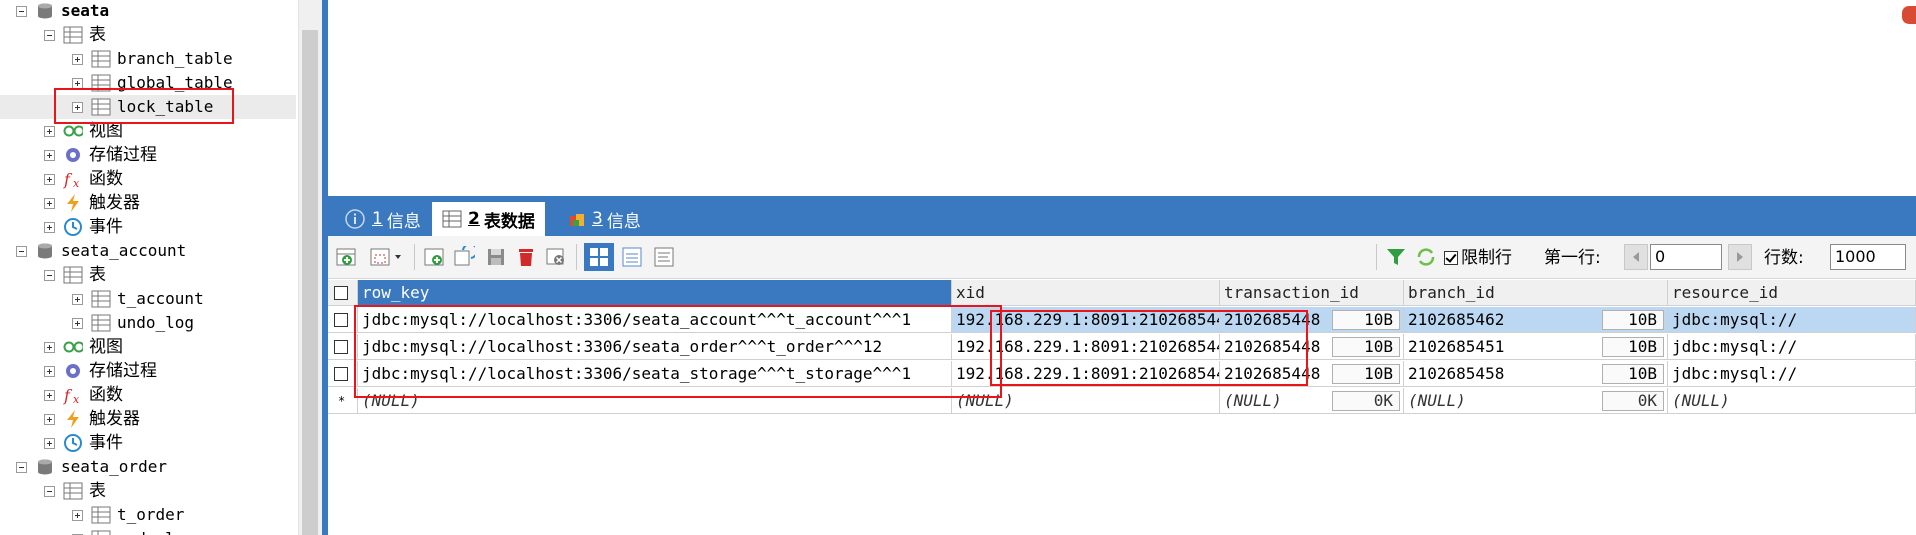 This screenshot has width=1916, height=535. What do you see at coordinates (1792, 374) in the screenshot?
I see `cell-resource-id: jdbc:mysql://` at bounding box center [1792, 374].